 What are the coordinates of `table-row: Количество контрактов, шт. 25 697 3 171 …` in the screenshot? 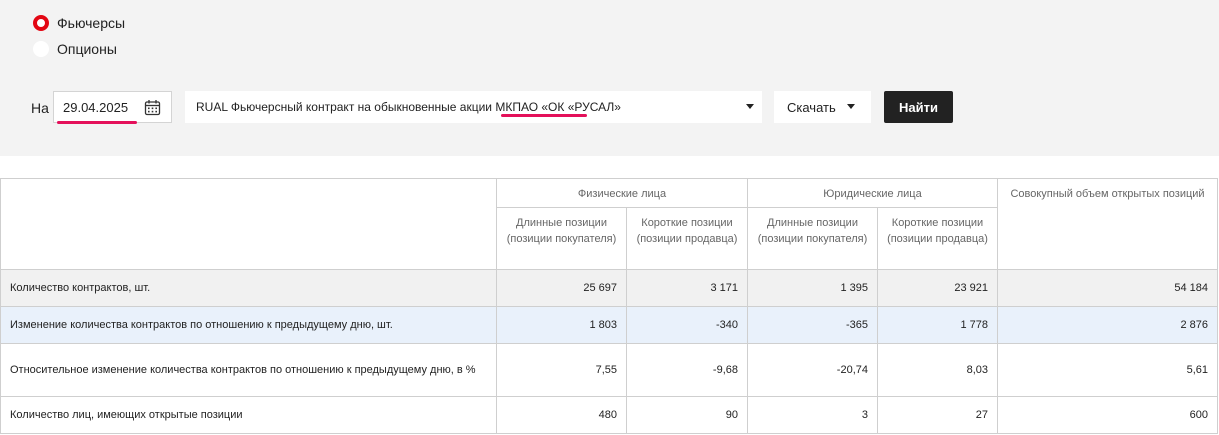 It's located at (609, 288).